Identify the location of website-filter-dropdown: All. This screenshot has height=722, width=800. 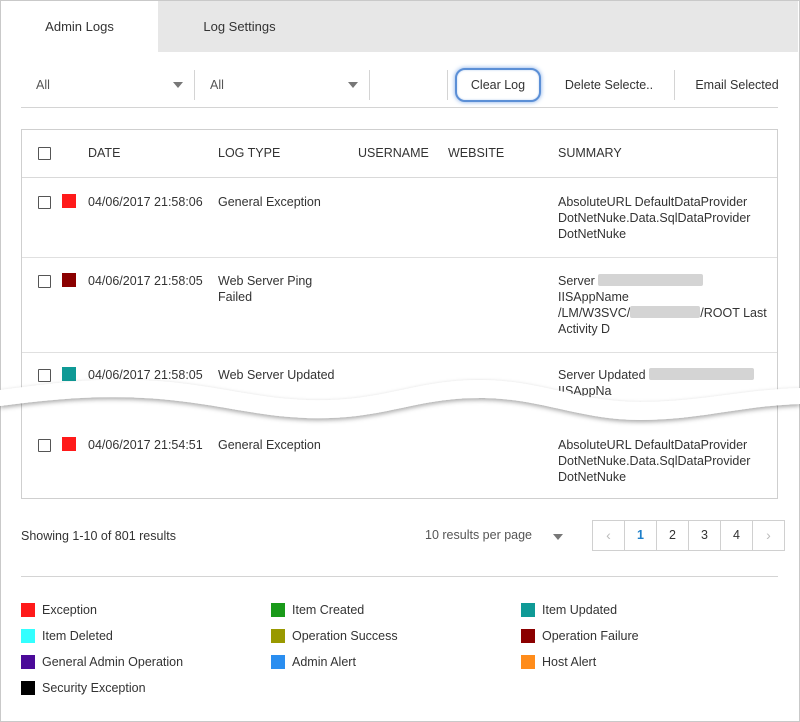
(281, 85).